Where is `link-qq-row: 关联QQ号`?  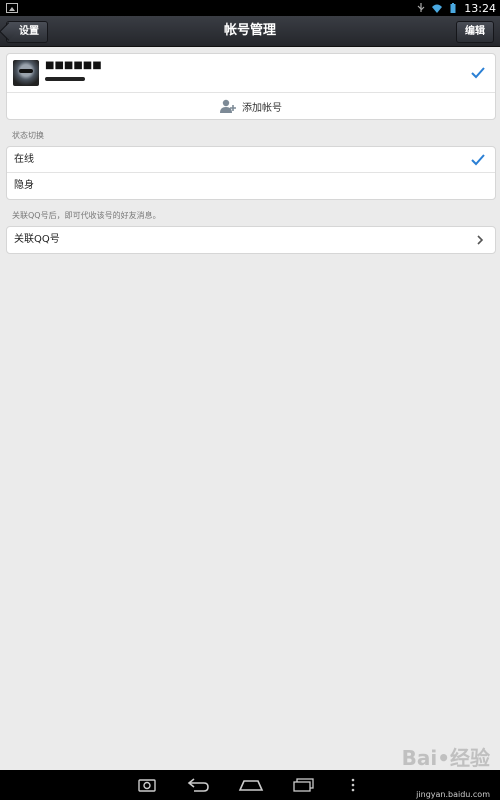 link-qq-row: 关联QQ号 is located at coordinates (251, 240).